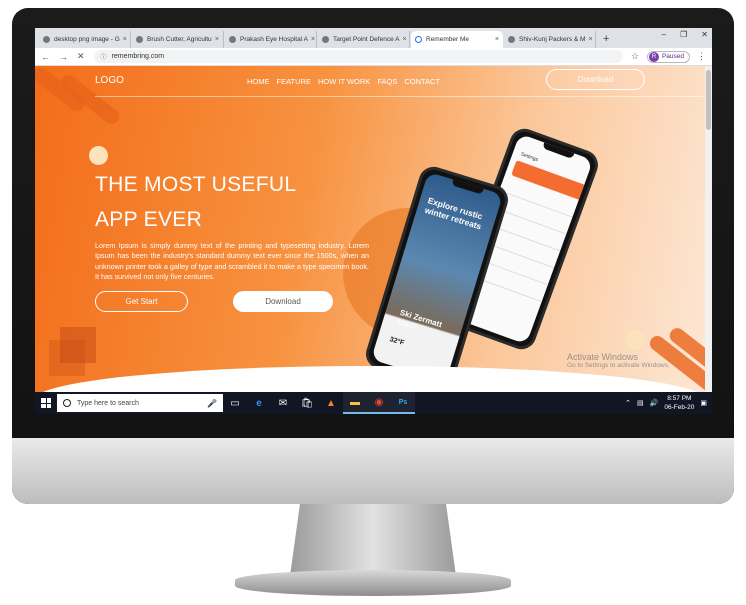  Describe the element at coordinates (45, 57) in the screenshot. I see `back-icon: ←` at that location.